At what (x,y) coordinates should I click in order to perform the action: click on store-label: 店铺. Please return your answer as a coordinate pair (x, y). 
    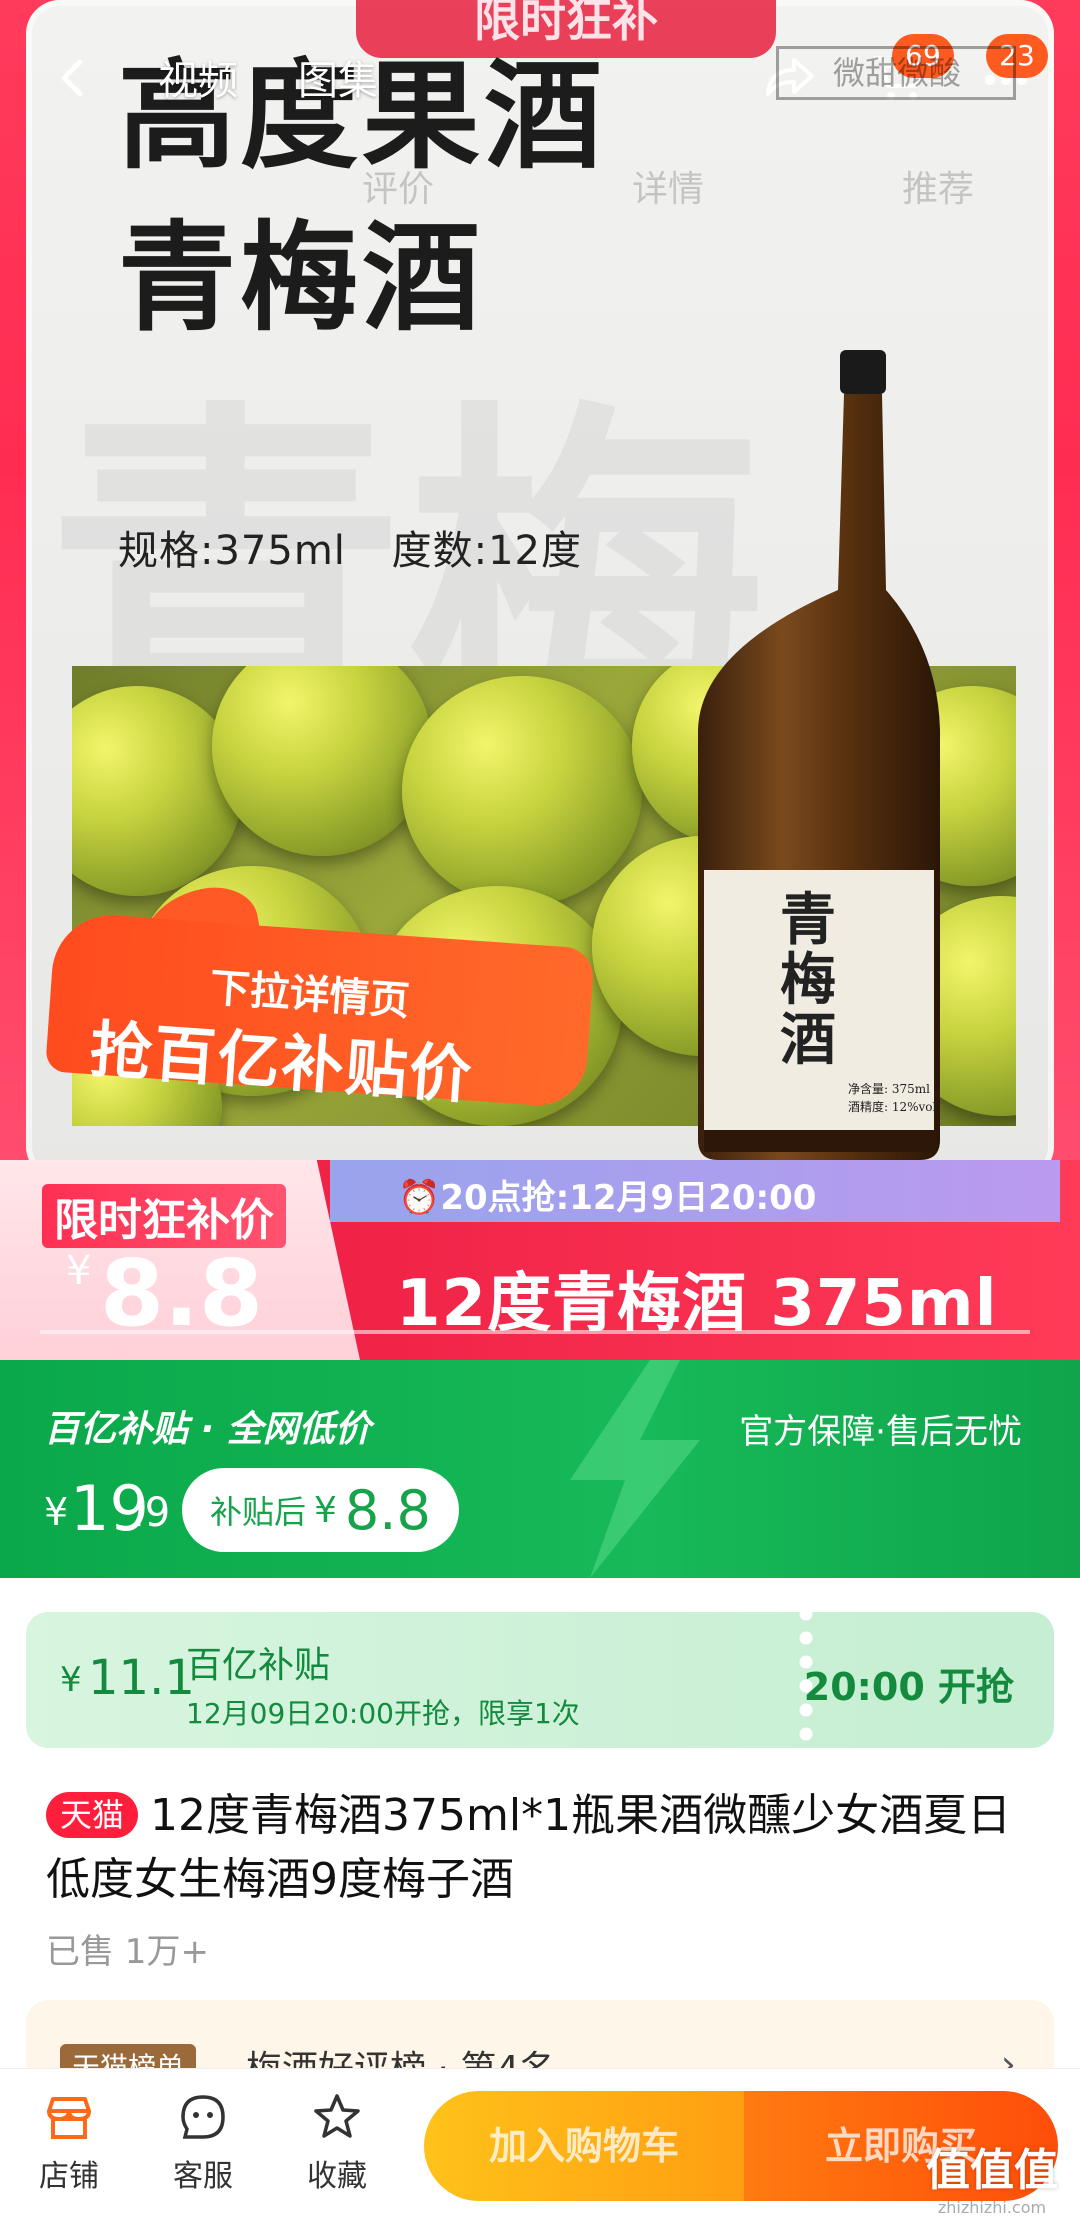
    Looking at the image, I should click on (69, 2176).